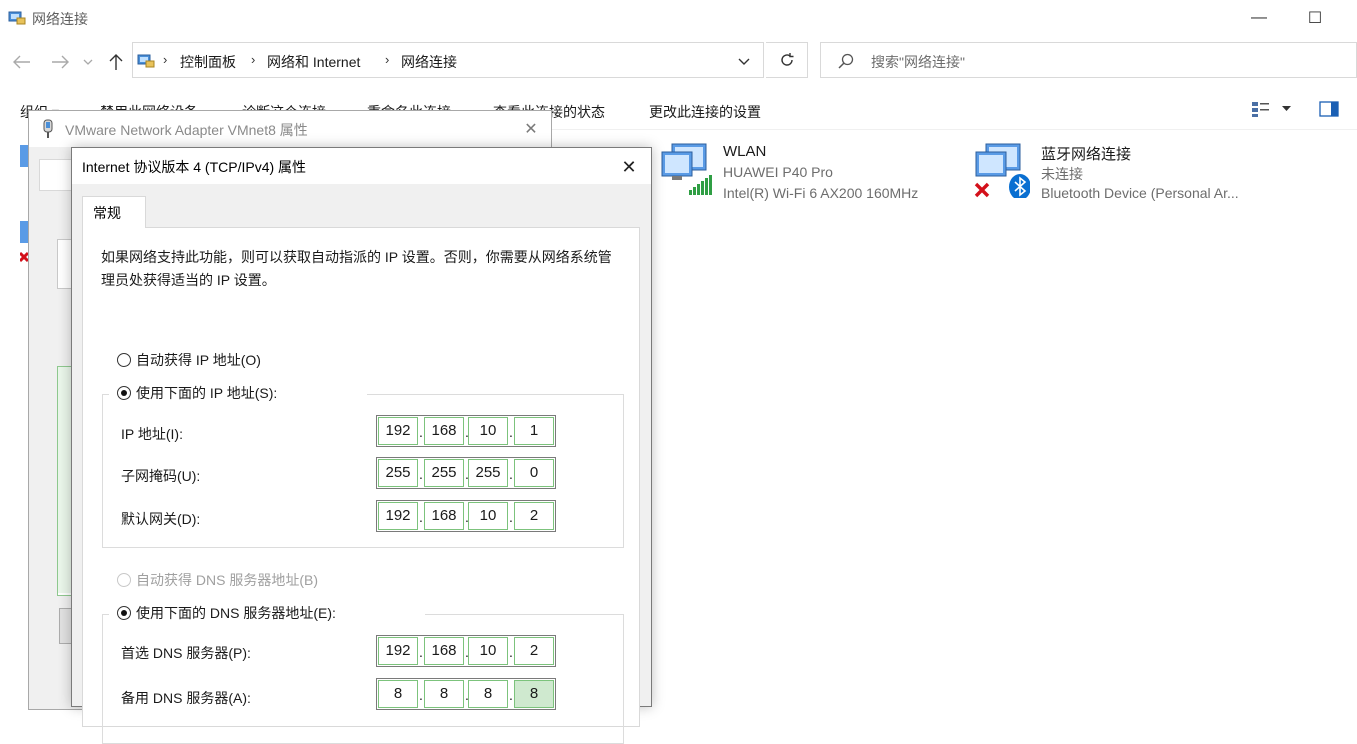  Describe the element at coordinates (186, 130) in the screenshot. I see `dialog-title: VMware Network Adapter VMnet8 属性` at that location.